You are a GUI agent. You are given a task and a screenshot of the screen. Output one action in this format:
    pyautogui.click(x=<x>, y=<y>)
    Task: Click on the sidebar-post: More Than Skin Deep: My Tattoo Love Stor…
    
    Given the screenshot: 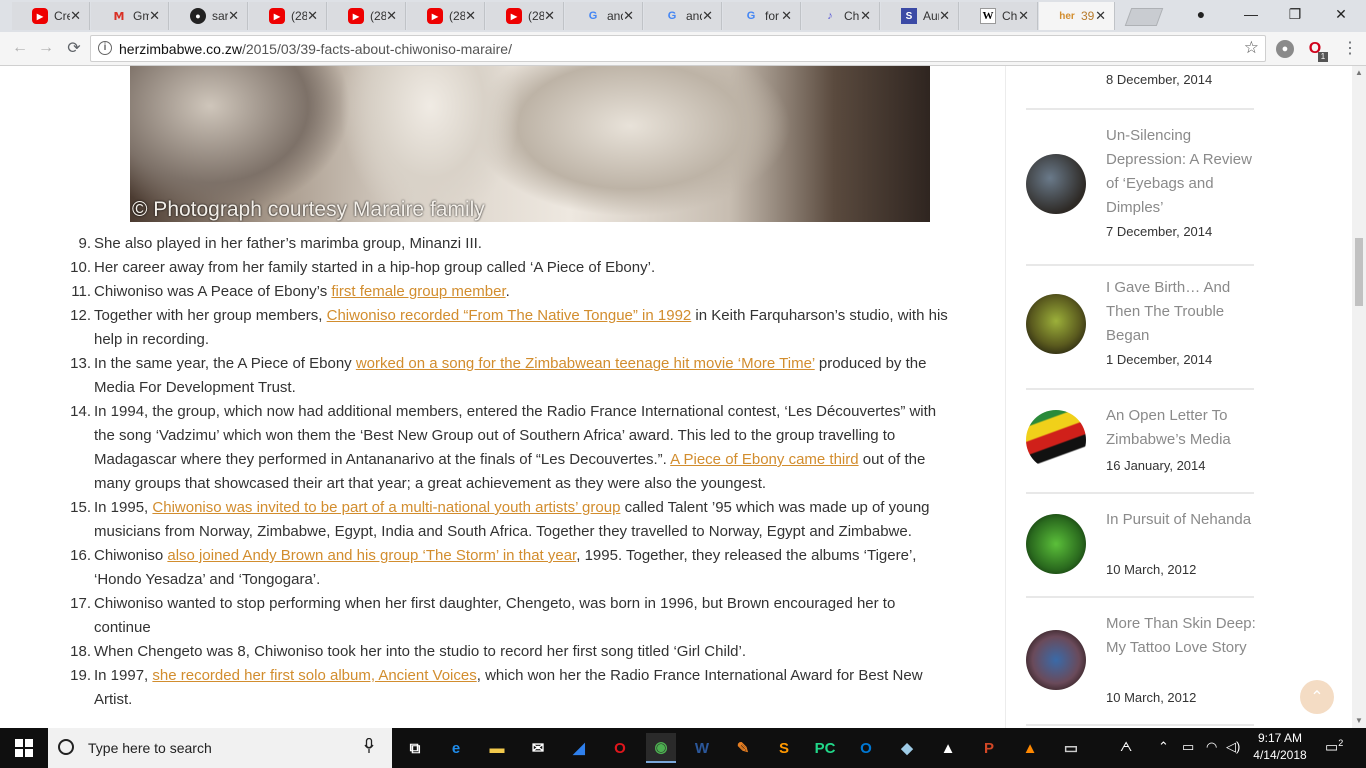 What is the action you would take?
    pyautogui.click(x=1141, y=661)
    